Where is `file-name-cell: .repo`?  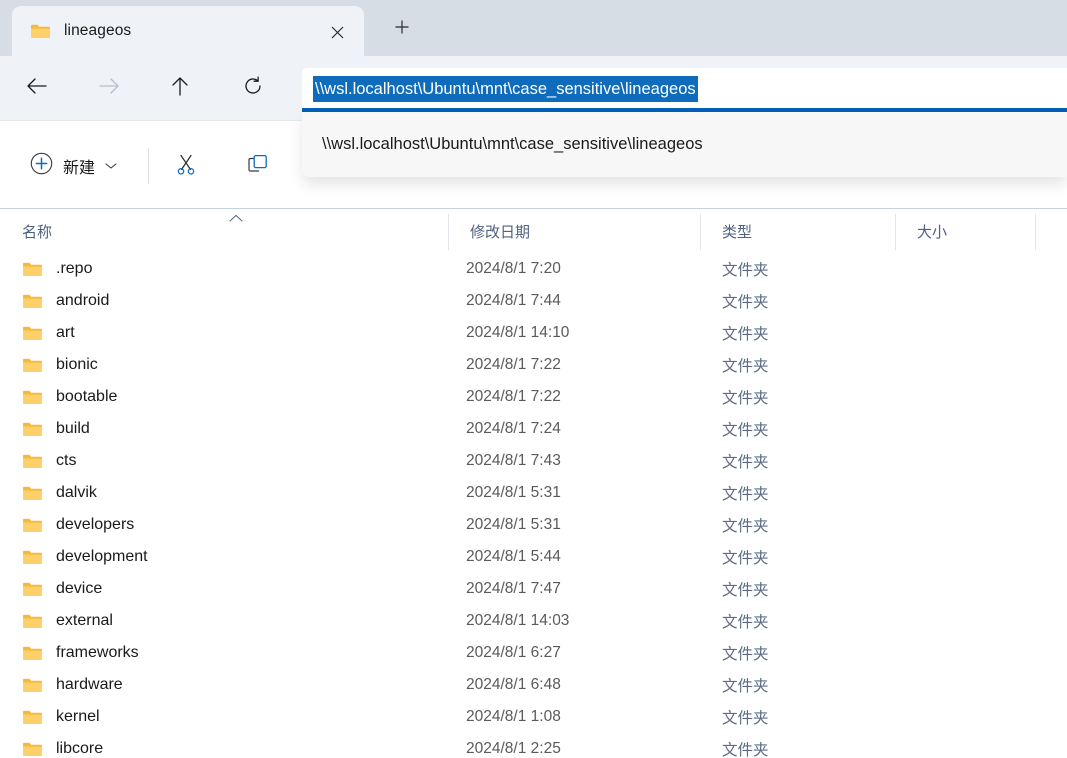
file-name-cell: .repo is located at coordinates (224, 269).